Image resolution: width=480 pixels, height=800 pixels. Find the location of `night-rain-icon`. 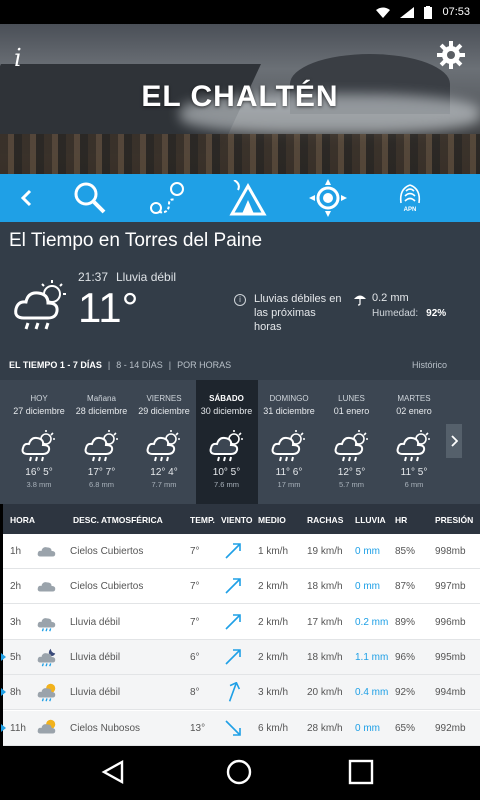

night-rain-icon is located at coordinates (47, 657).